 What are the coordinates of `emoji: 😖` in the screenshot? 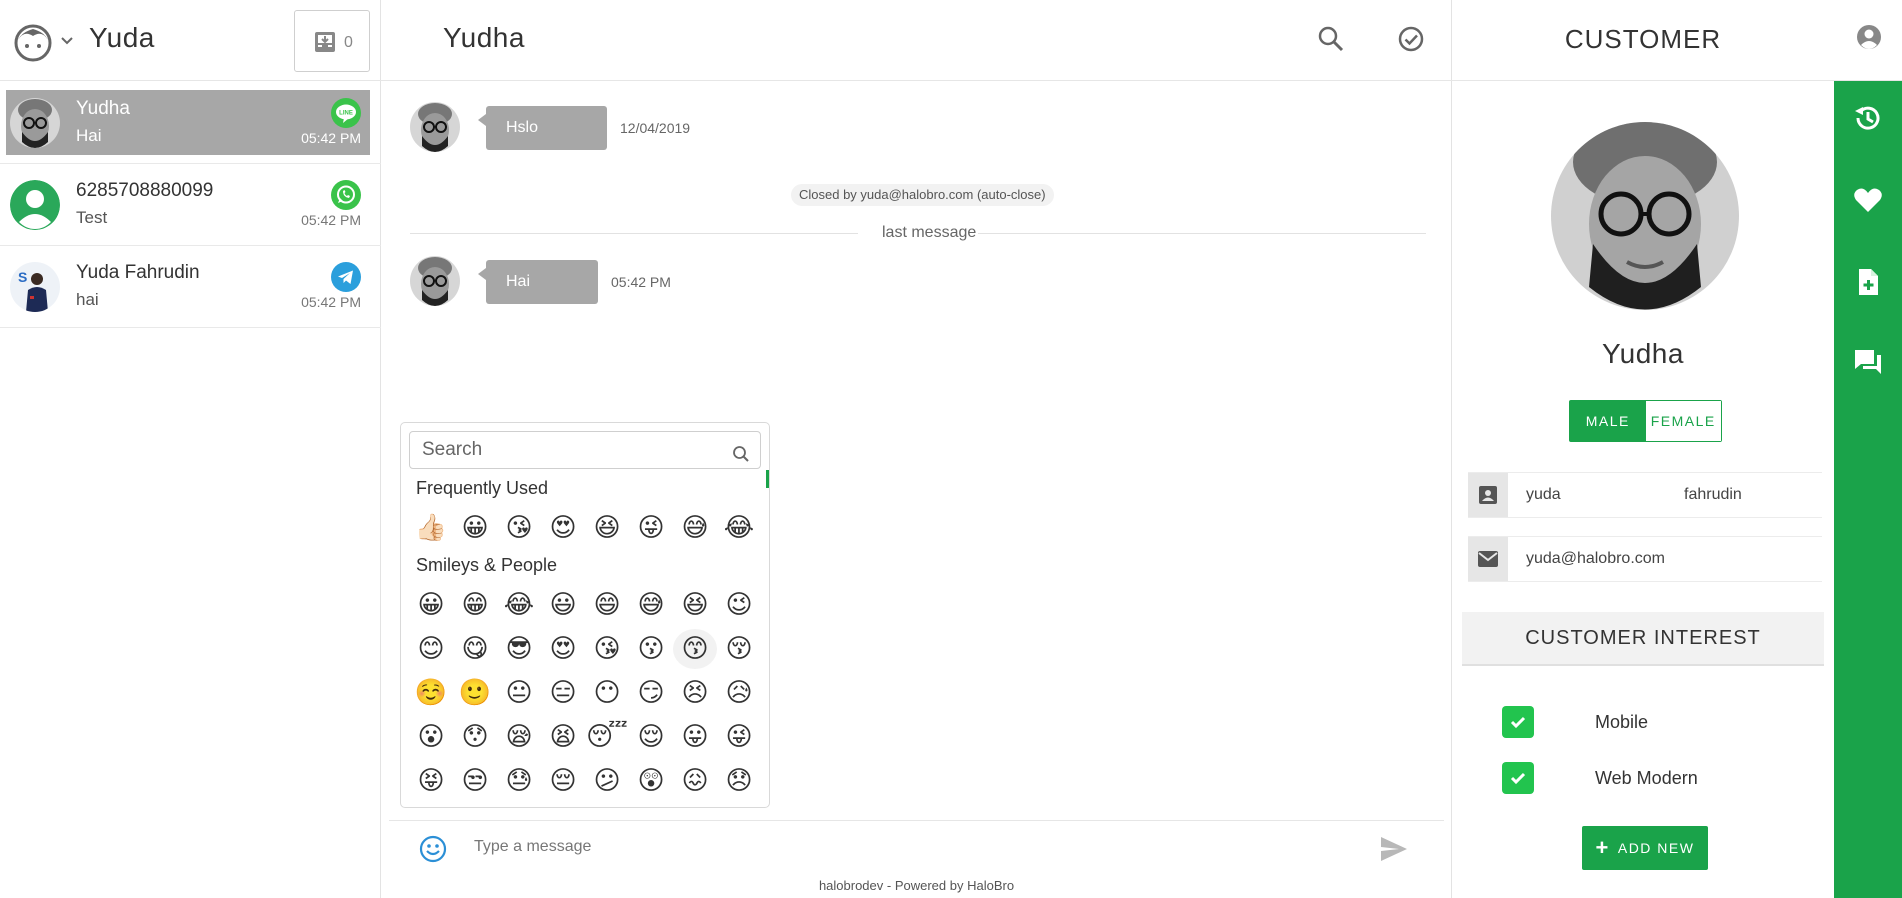 It's located at (695, 781).